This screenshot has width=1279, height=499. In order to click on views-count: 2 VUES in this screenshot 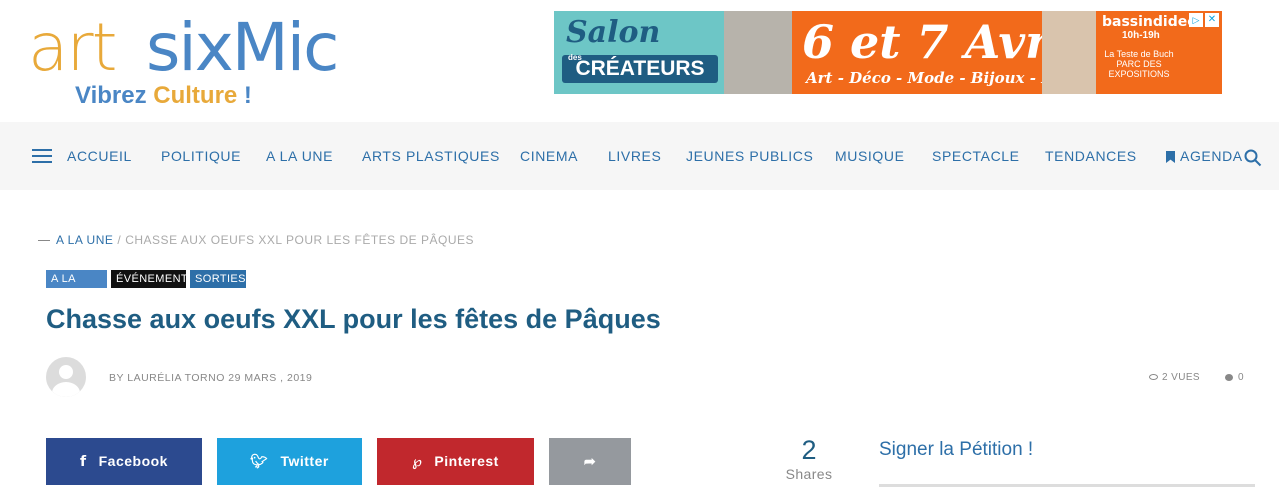, I will do `click(1174, 377)`.